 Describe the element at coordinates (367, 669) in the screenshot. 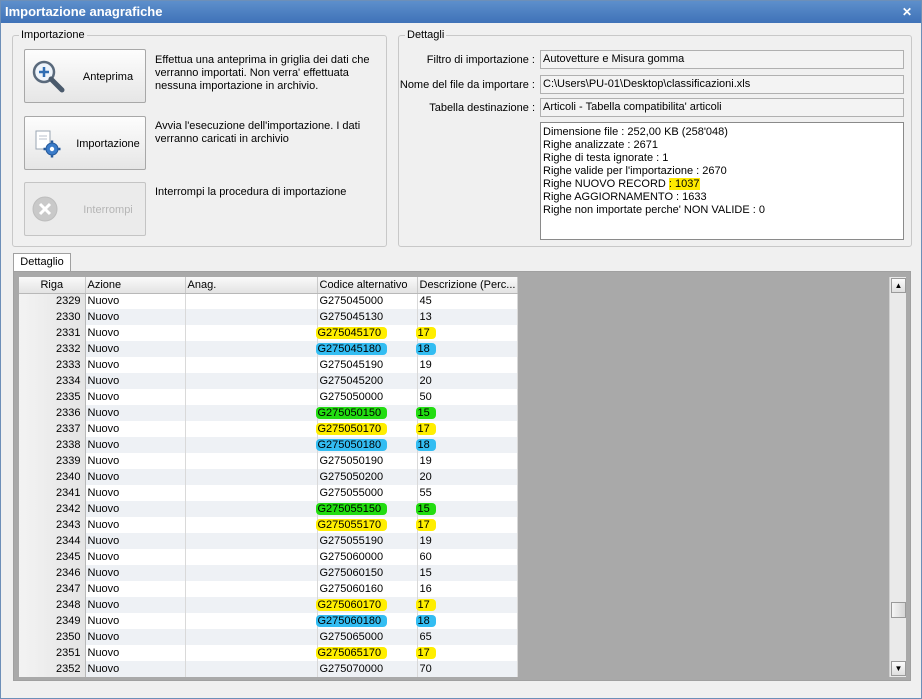

I see `codice-cell: G275070000` at that location.